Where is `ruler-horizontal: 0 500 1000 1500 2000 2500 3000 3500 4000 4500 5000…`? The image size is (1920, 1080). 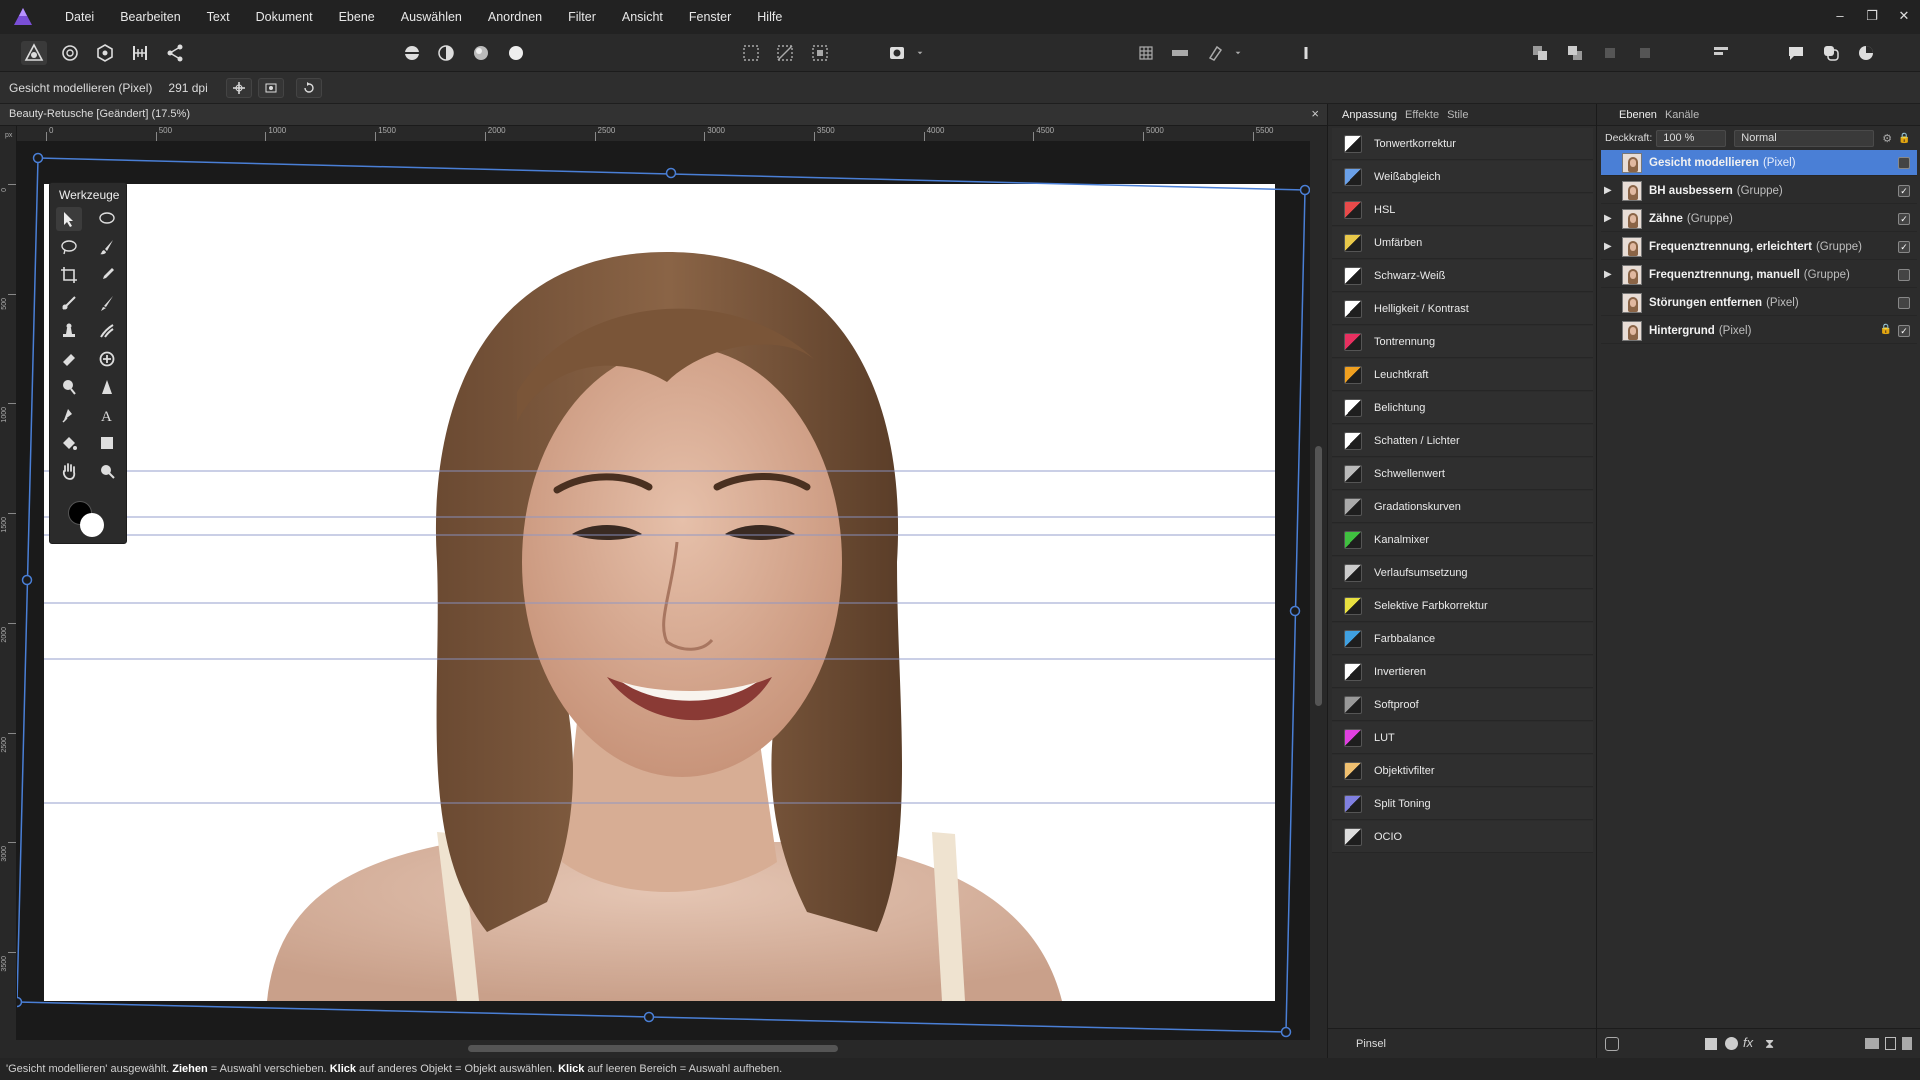 ruler-horizontal: 0 500 1000 1500 2000 2500 3000 3500 4000 4500 5000… is located at coordinates (663, 134).